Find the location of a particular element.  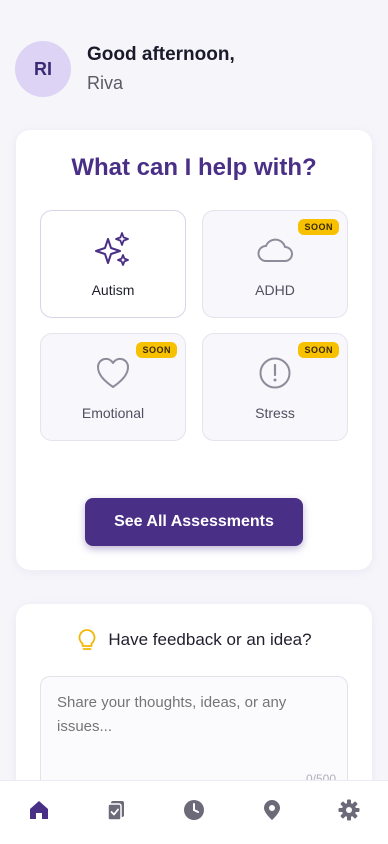

assessments-icon is located at coordinates (116, 812).